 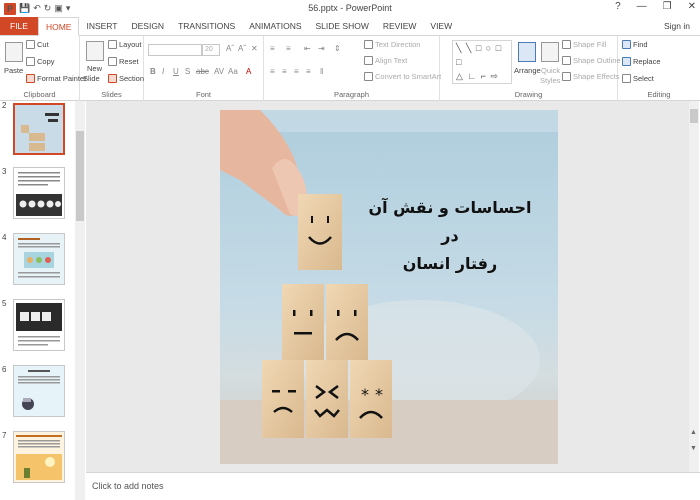 I want to click on tab-animations: ANIMATIONS, so click(x=275, y=26).